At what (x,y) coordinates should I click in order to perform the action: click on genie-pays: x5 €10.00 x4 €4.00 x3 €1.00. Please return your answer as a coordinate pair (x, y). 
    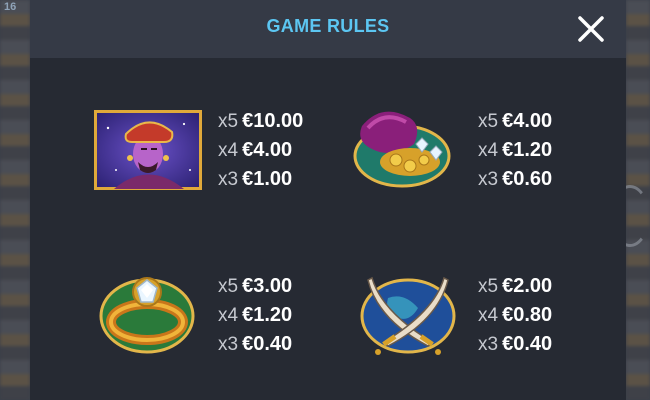
    Looking at the image, I should click on (260, 150).